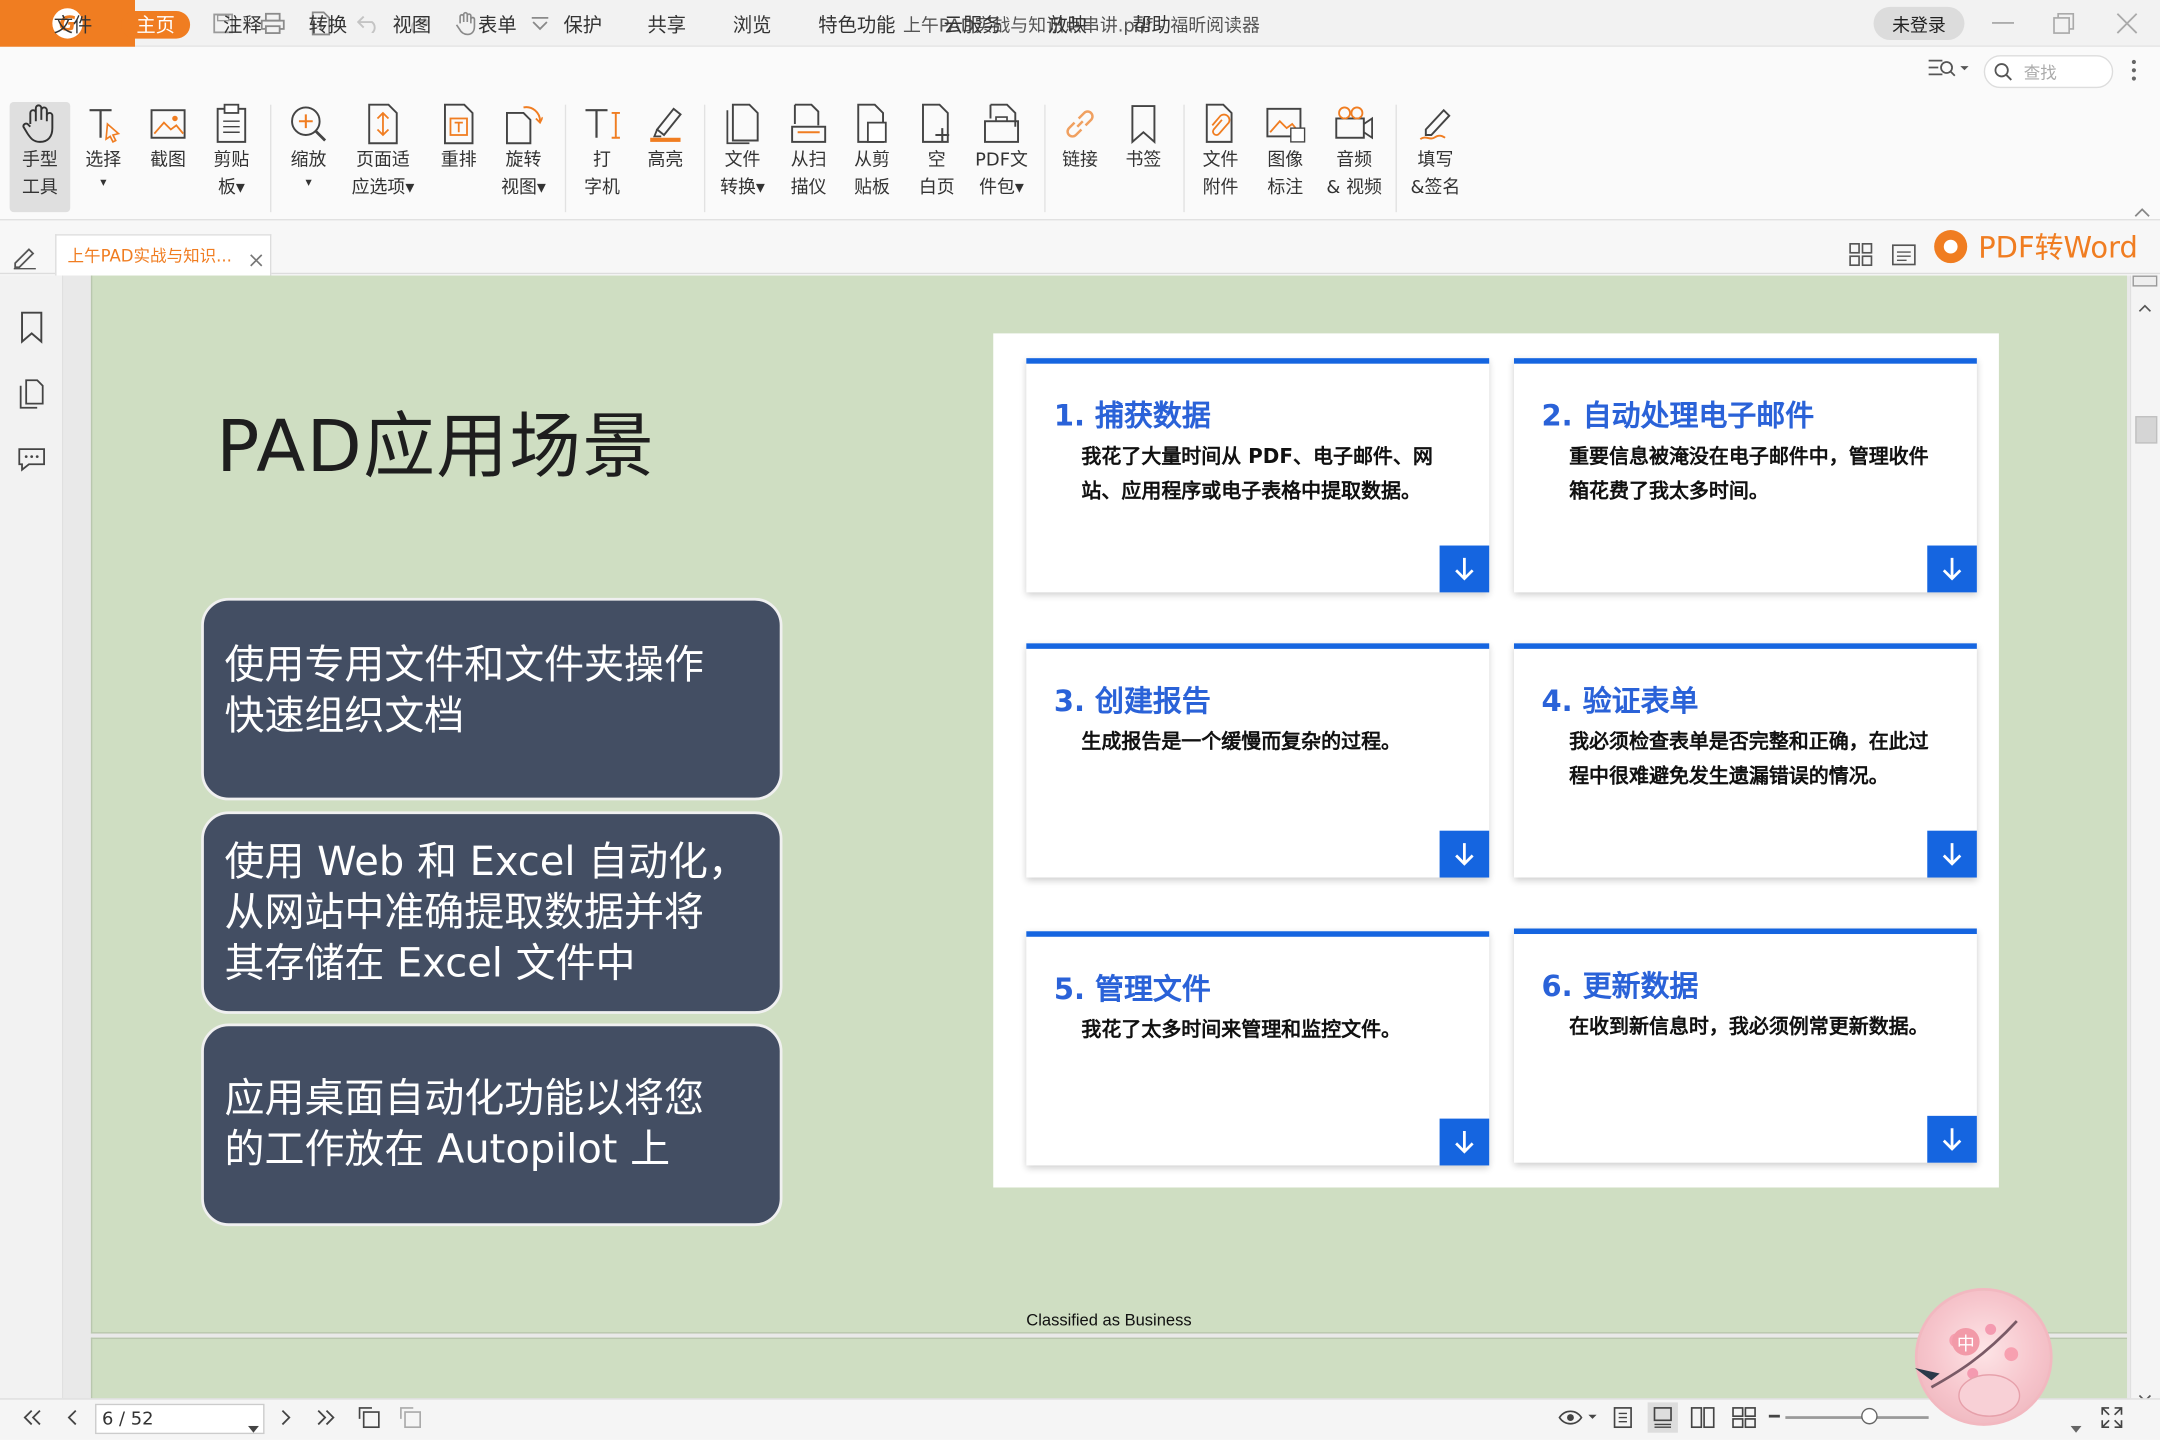  I want to click on card-title: 4. 验证表单, so click(1620, 701).